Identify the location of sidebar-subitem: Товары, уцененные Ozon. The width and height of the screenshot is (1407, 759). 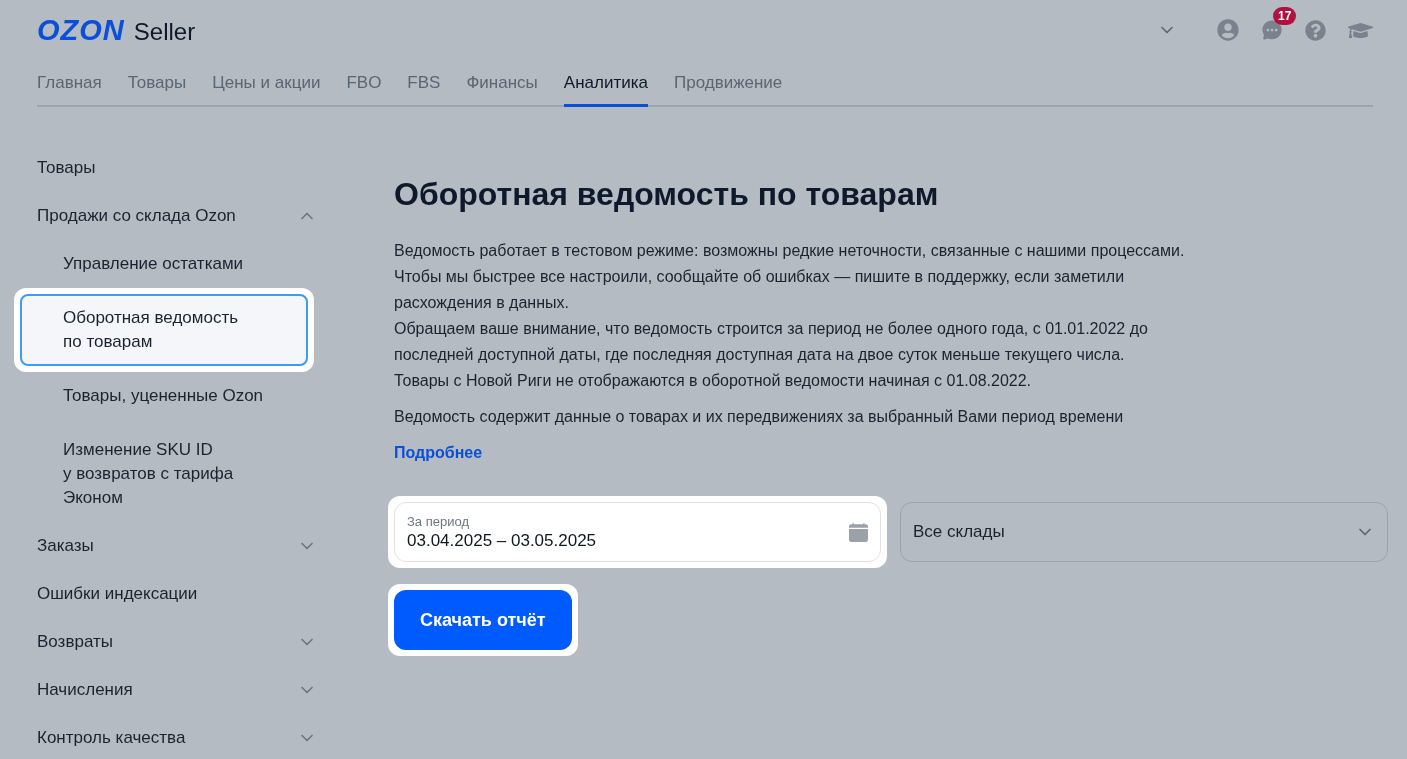
(164, 396).